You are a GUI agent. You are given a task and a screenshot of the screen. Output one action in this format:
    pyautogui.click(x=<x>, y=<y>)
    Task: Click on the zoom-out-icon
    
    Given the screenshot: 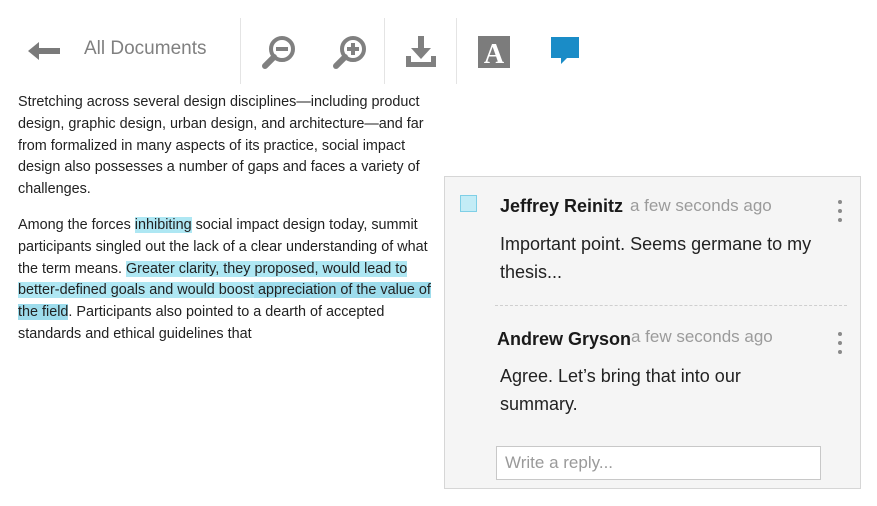 What is the action you would take?
    pyautogui.click(x=280, y=52)
    